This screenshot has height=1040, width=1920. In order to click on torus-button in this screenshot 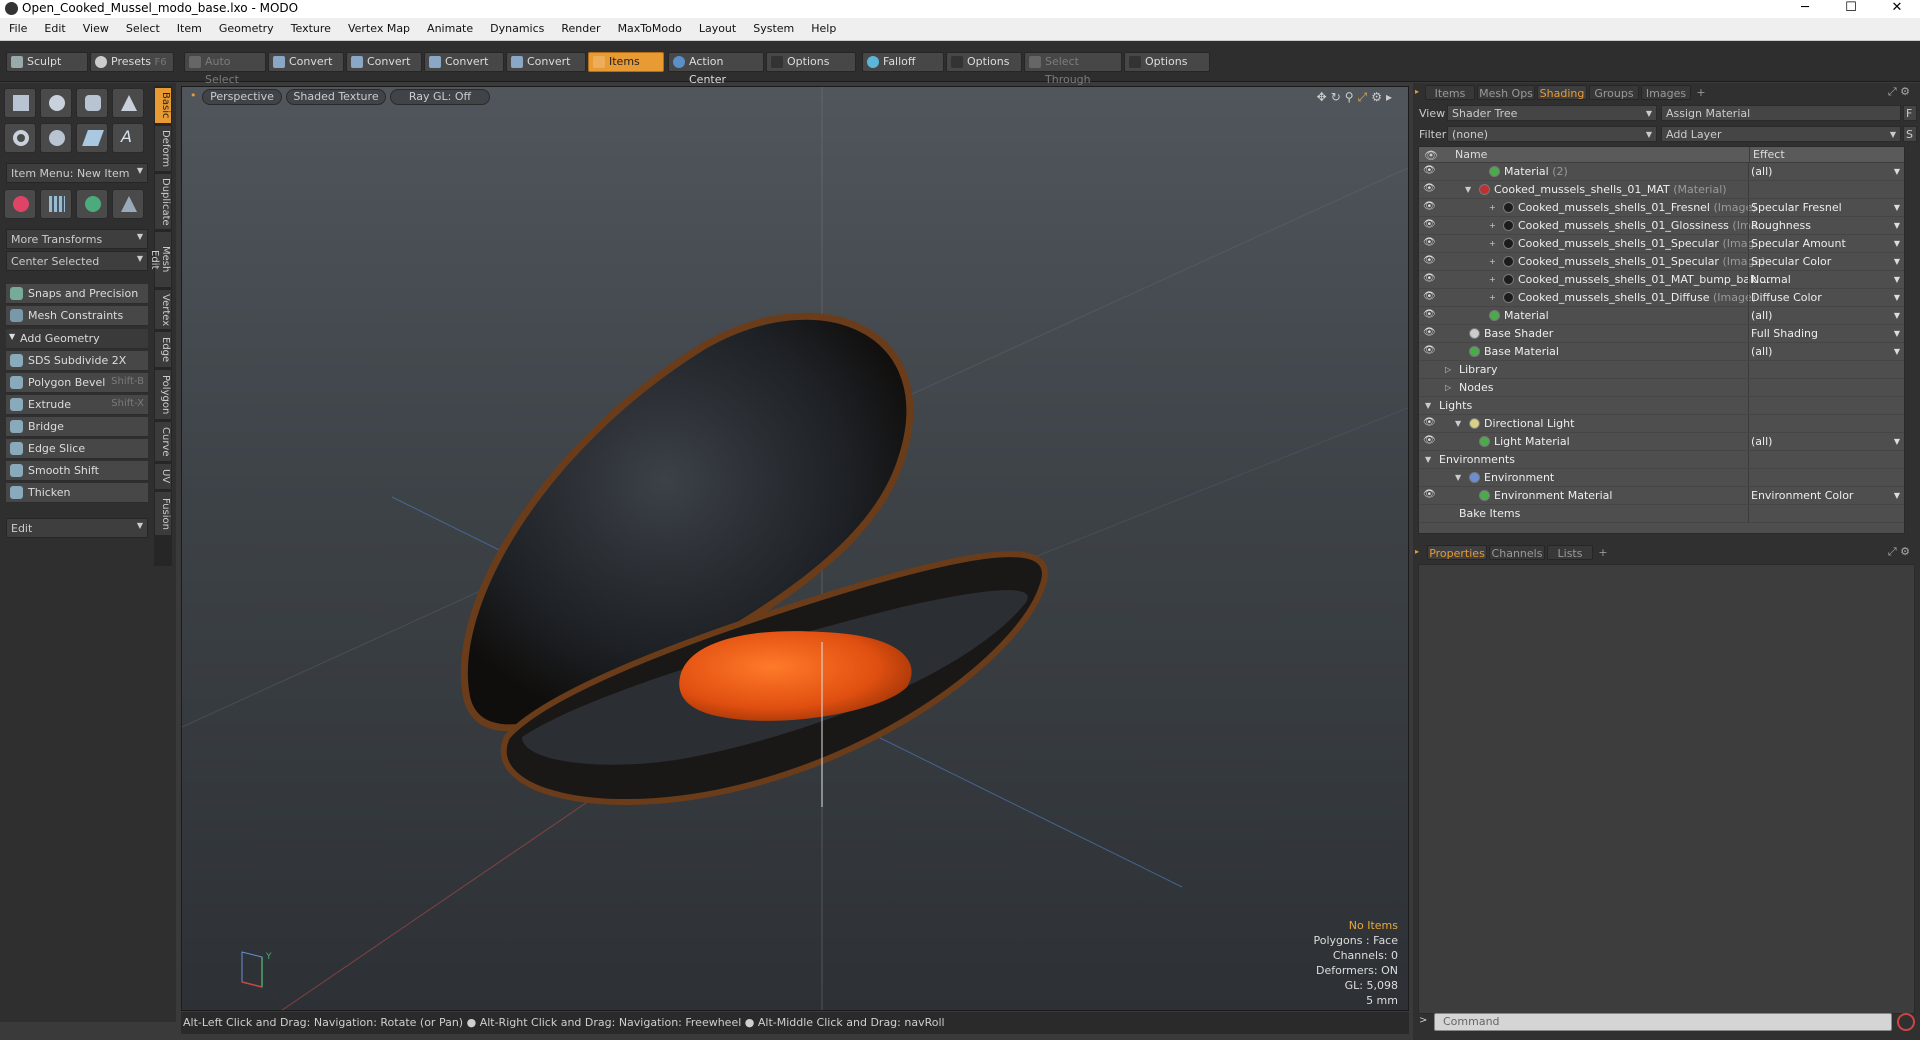, I will do `click(20, 138)`.